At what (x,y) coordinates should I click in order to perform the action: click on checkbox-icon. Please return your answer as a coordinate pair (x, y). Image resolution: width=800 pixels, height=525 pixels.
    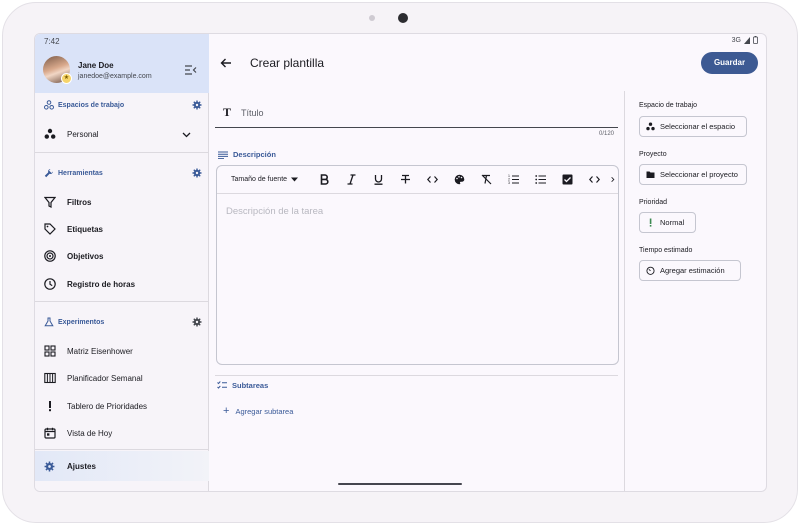
    Looking at the image, I should click on (567, 179).